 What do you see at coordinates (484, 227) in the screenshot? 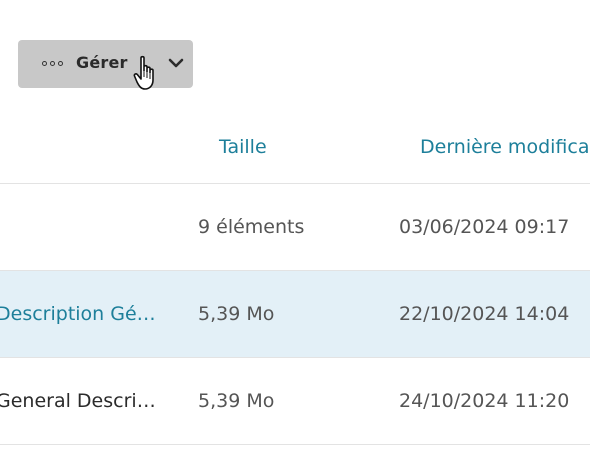
I see `row-modified: 03/06/2024 09:17` at bounding box center [484, 227].